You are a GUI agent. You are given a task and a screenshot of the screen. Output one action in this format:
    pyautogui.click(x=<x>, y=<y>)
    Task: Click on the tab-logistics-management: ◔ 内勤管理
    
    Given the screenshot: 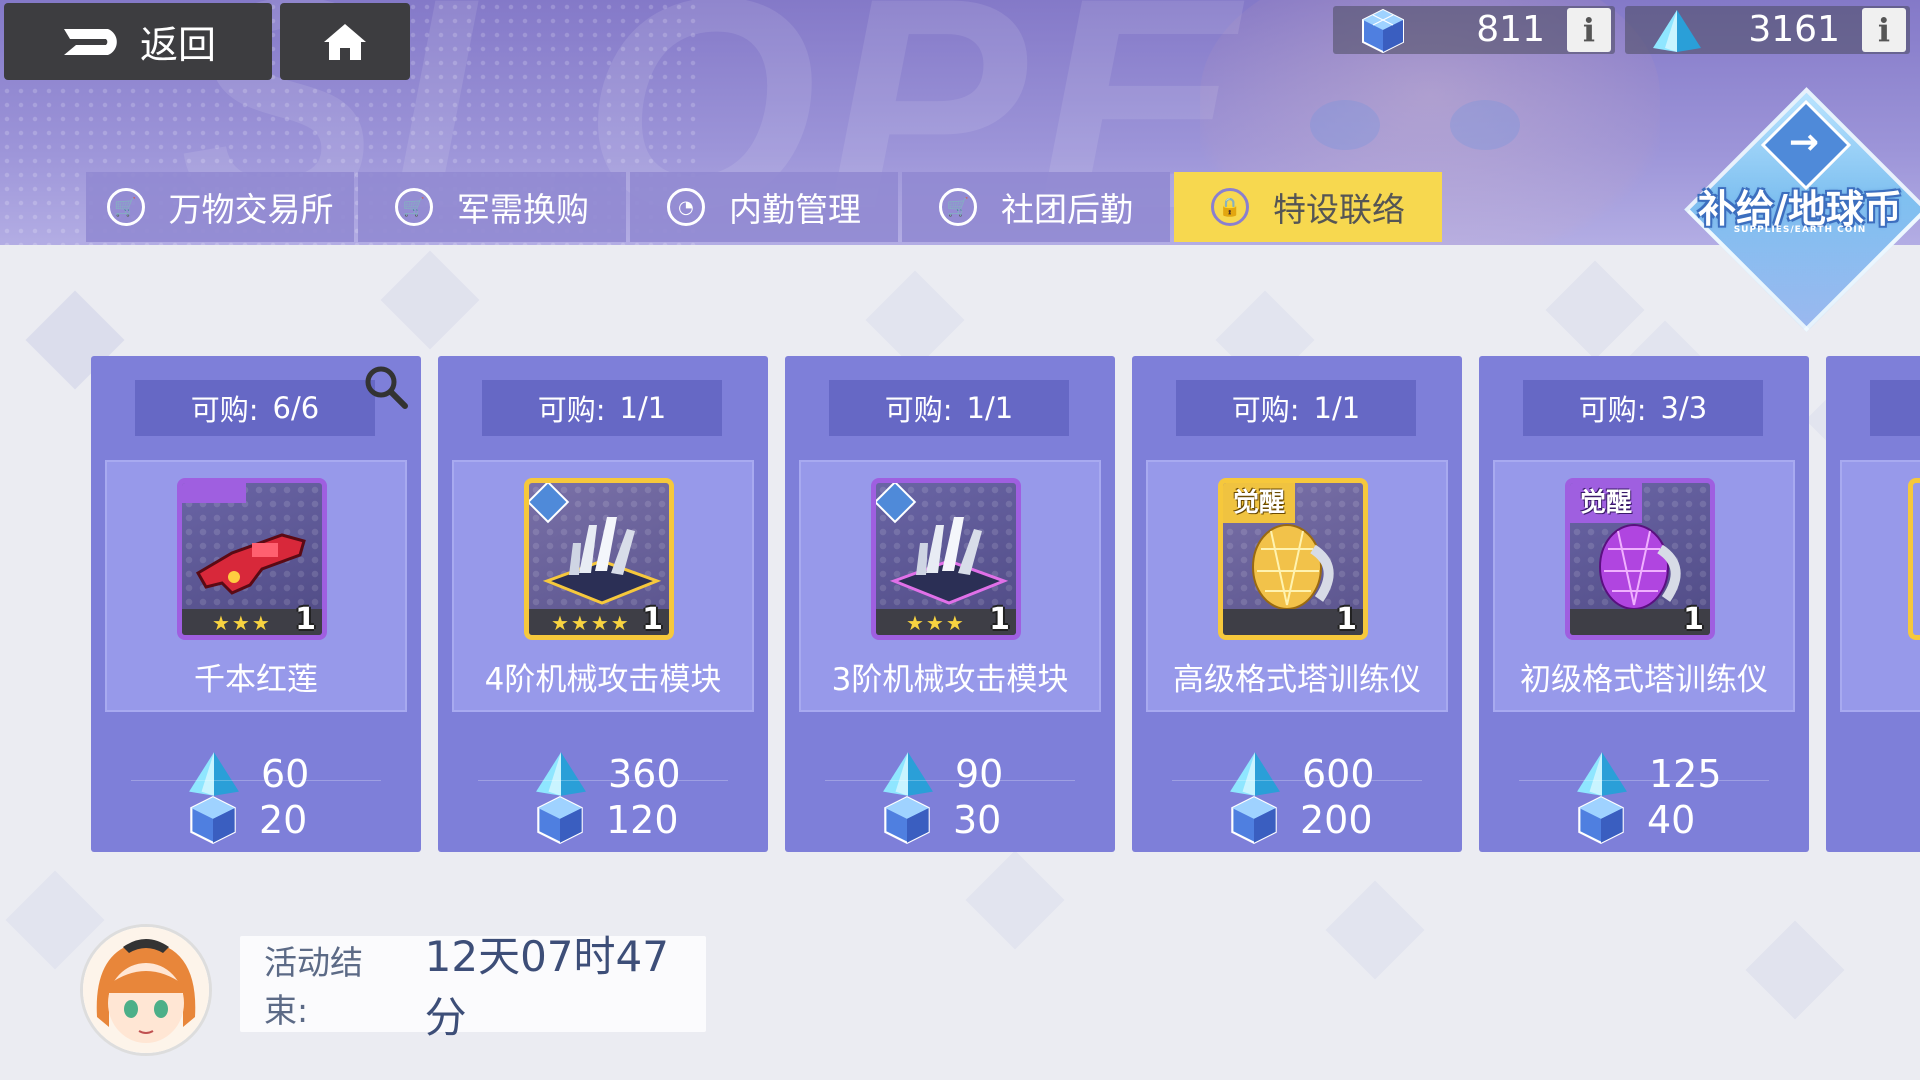 What is the action you would take?
    pyautogui.click(x=764, y=207)
    